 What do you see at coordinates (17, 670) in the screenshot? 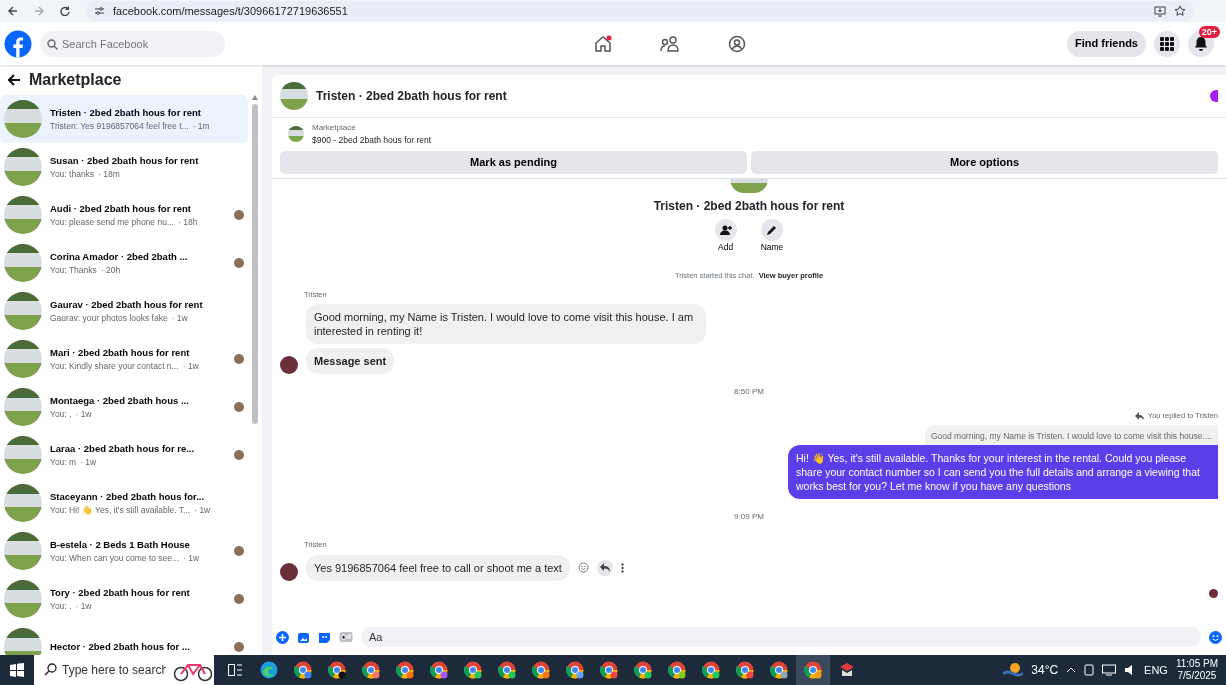
I see `windows-icon` at bounding box center [17, 670].